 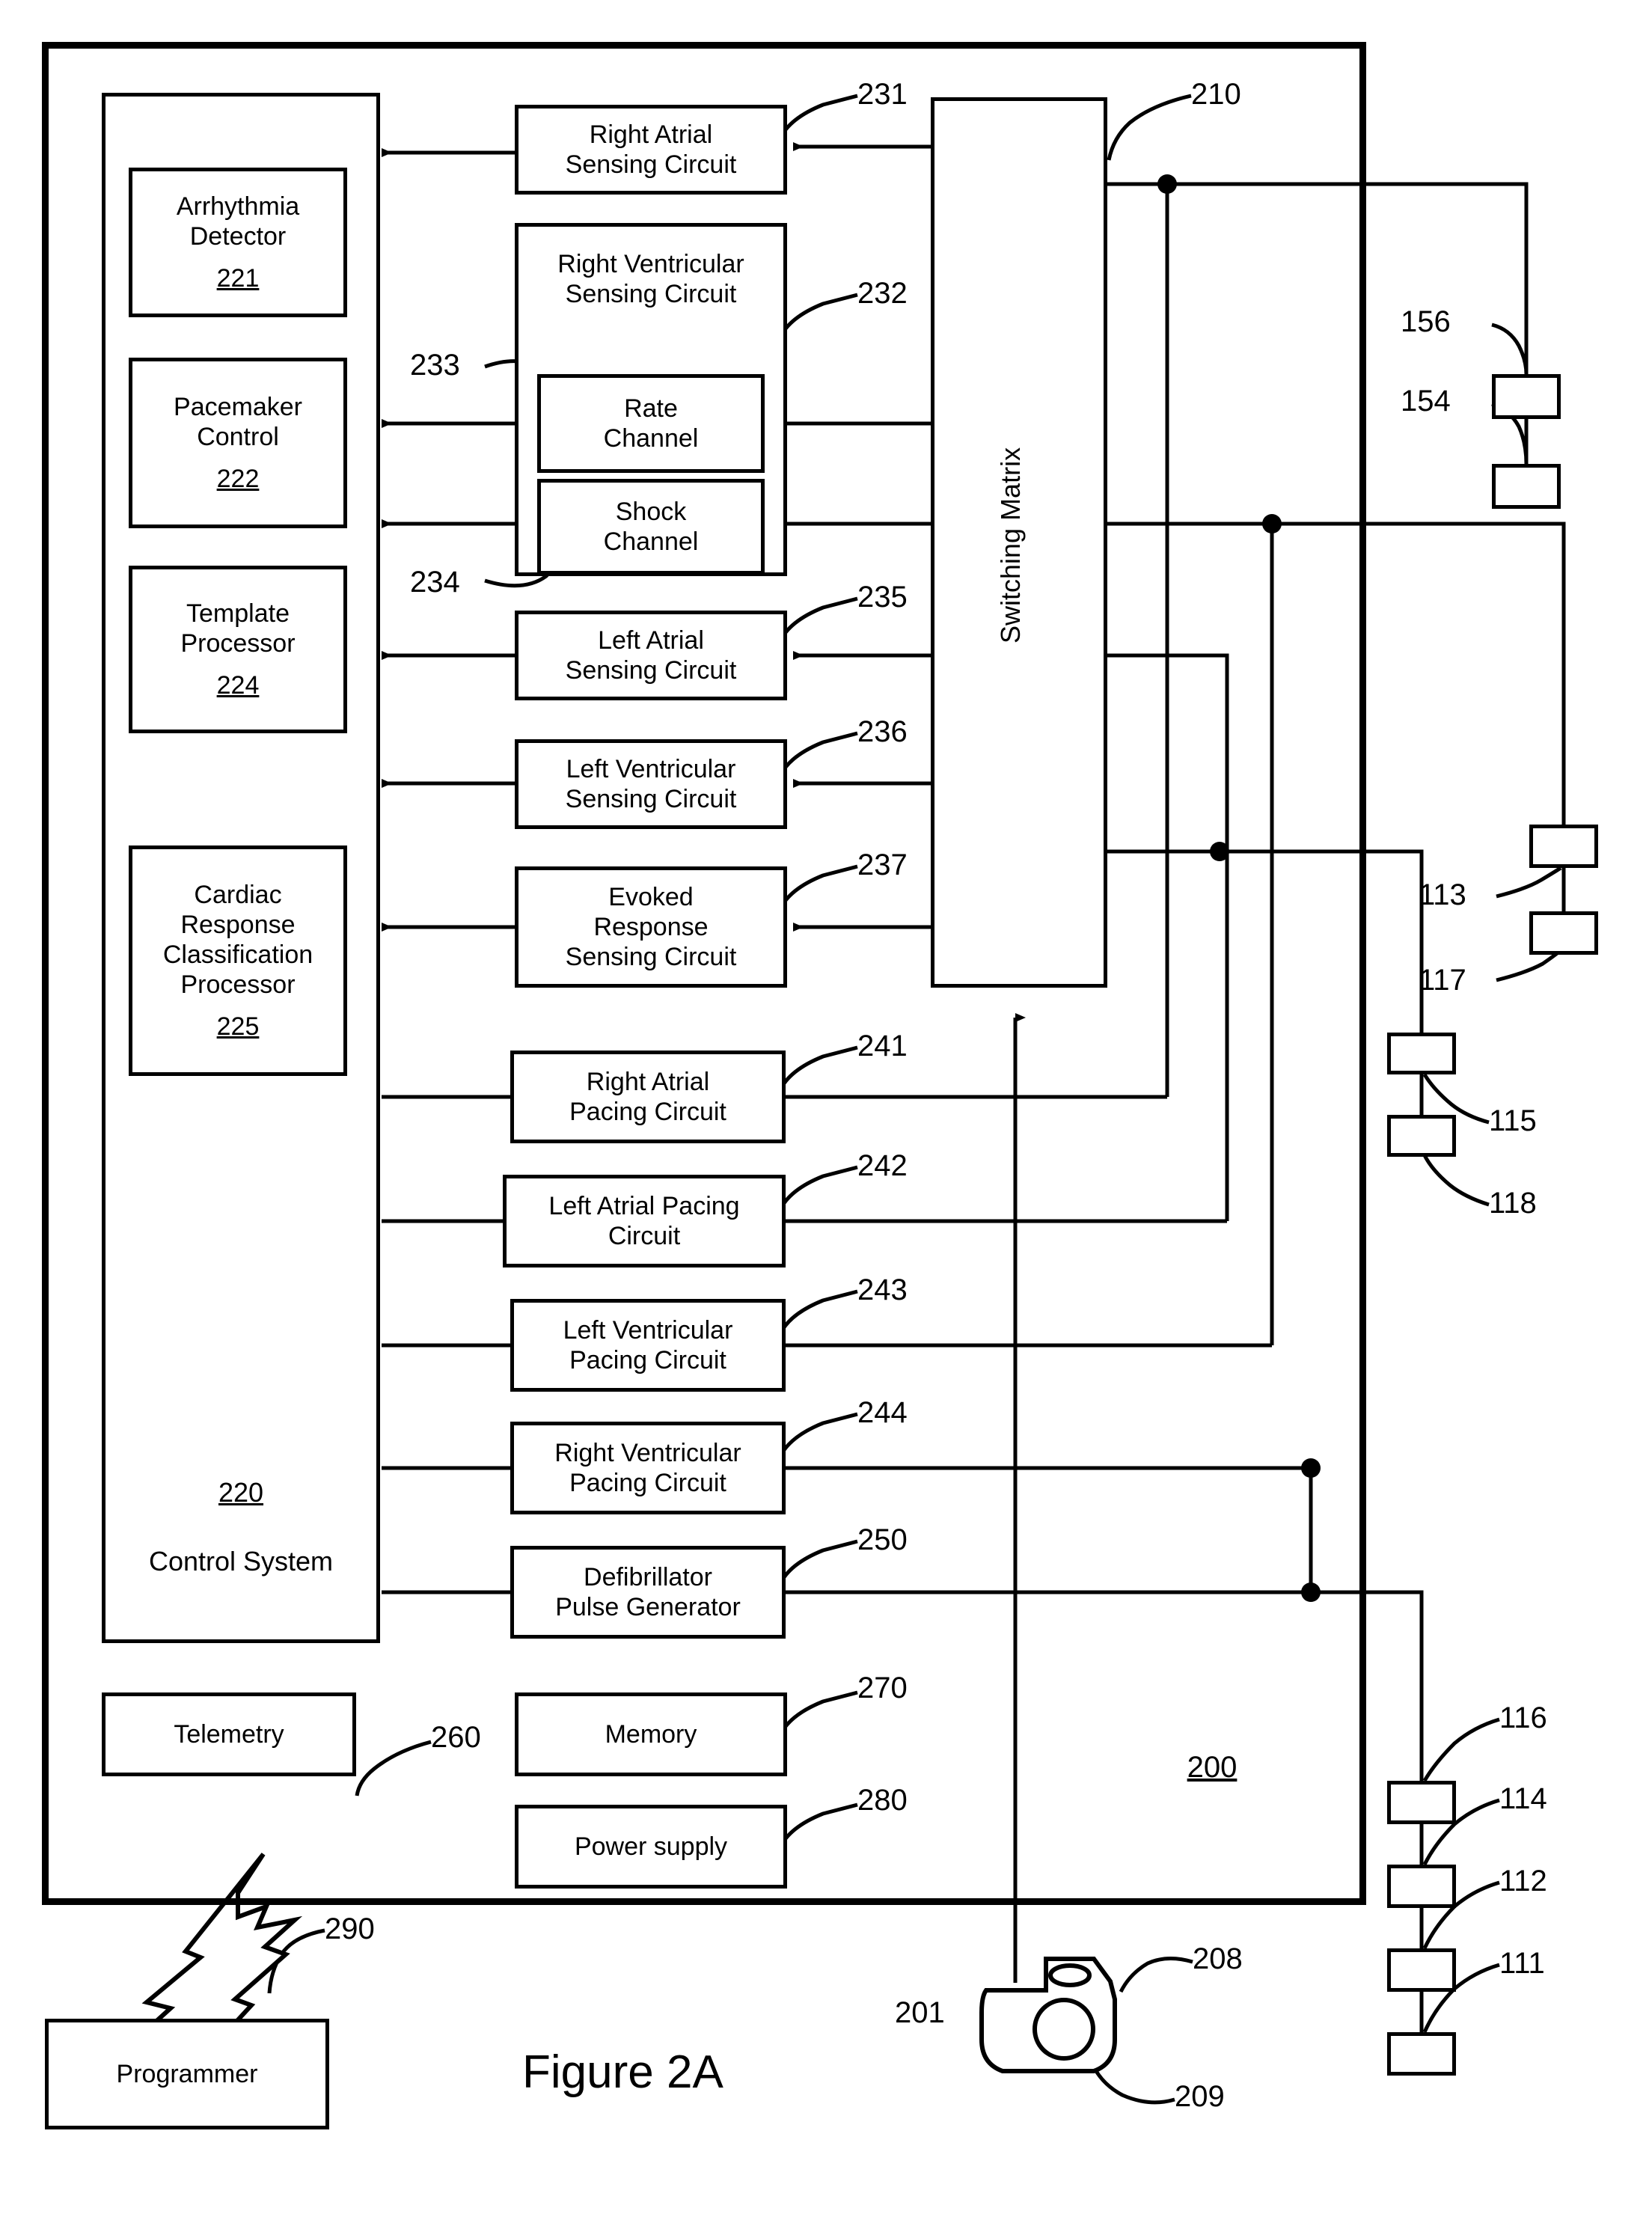 What do you see at coordinates (1523, 1717) in the screenshot?
I see `ref-116: 116` at bounding box center [1523, 1717].